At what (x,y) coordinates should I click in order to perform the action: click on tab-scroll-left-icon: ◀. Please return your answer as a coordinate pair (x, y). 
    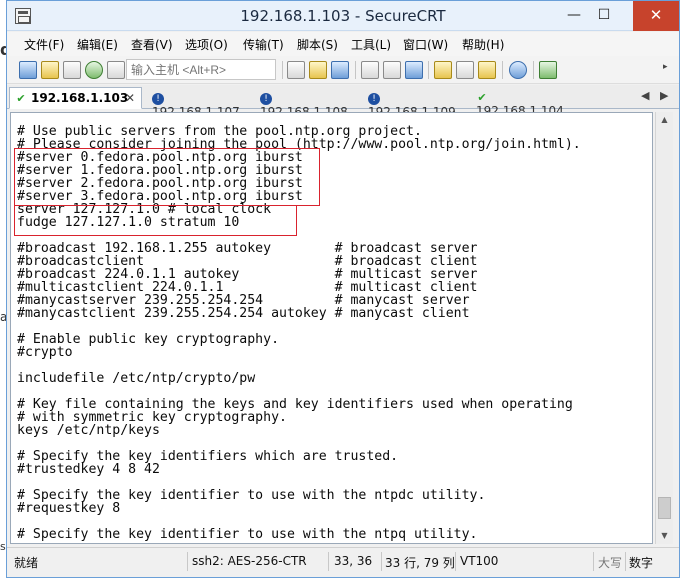
    Looking at the image, I should click on (645, 95).